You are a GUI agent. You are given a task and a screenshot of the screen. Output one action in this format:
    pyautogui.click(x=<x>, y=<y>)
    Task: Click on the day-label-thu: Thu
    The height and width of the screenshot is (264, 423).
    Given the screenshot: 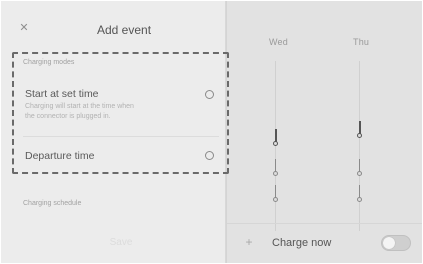 What is the action you would take?
    pyautogui.click(x=361, y=42)
    